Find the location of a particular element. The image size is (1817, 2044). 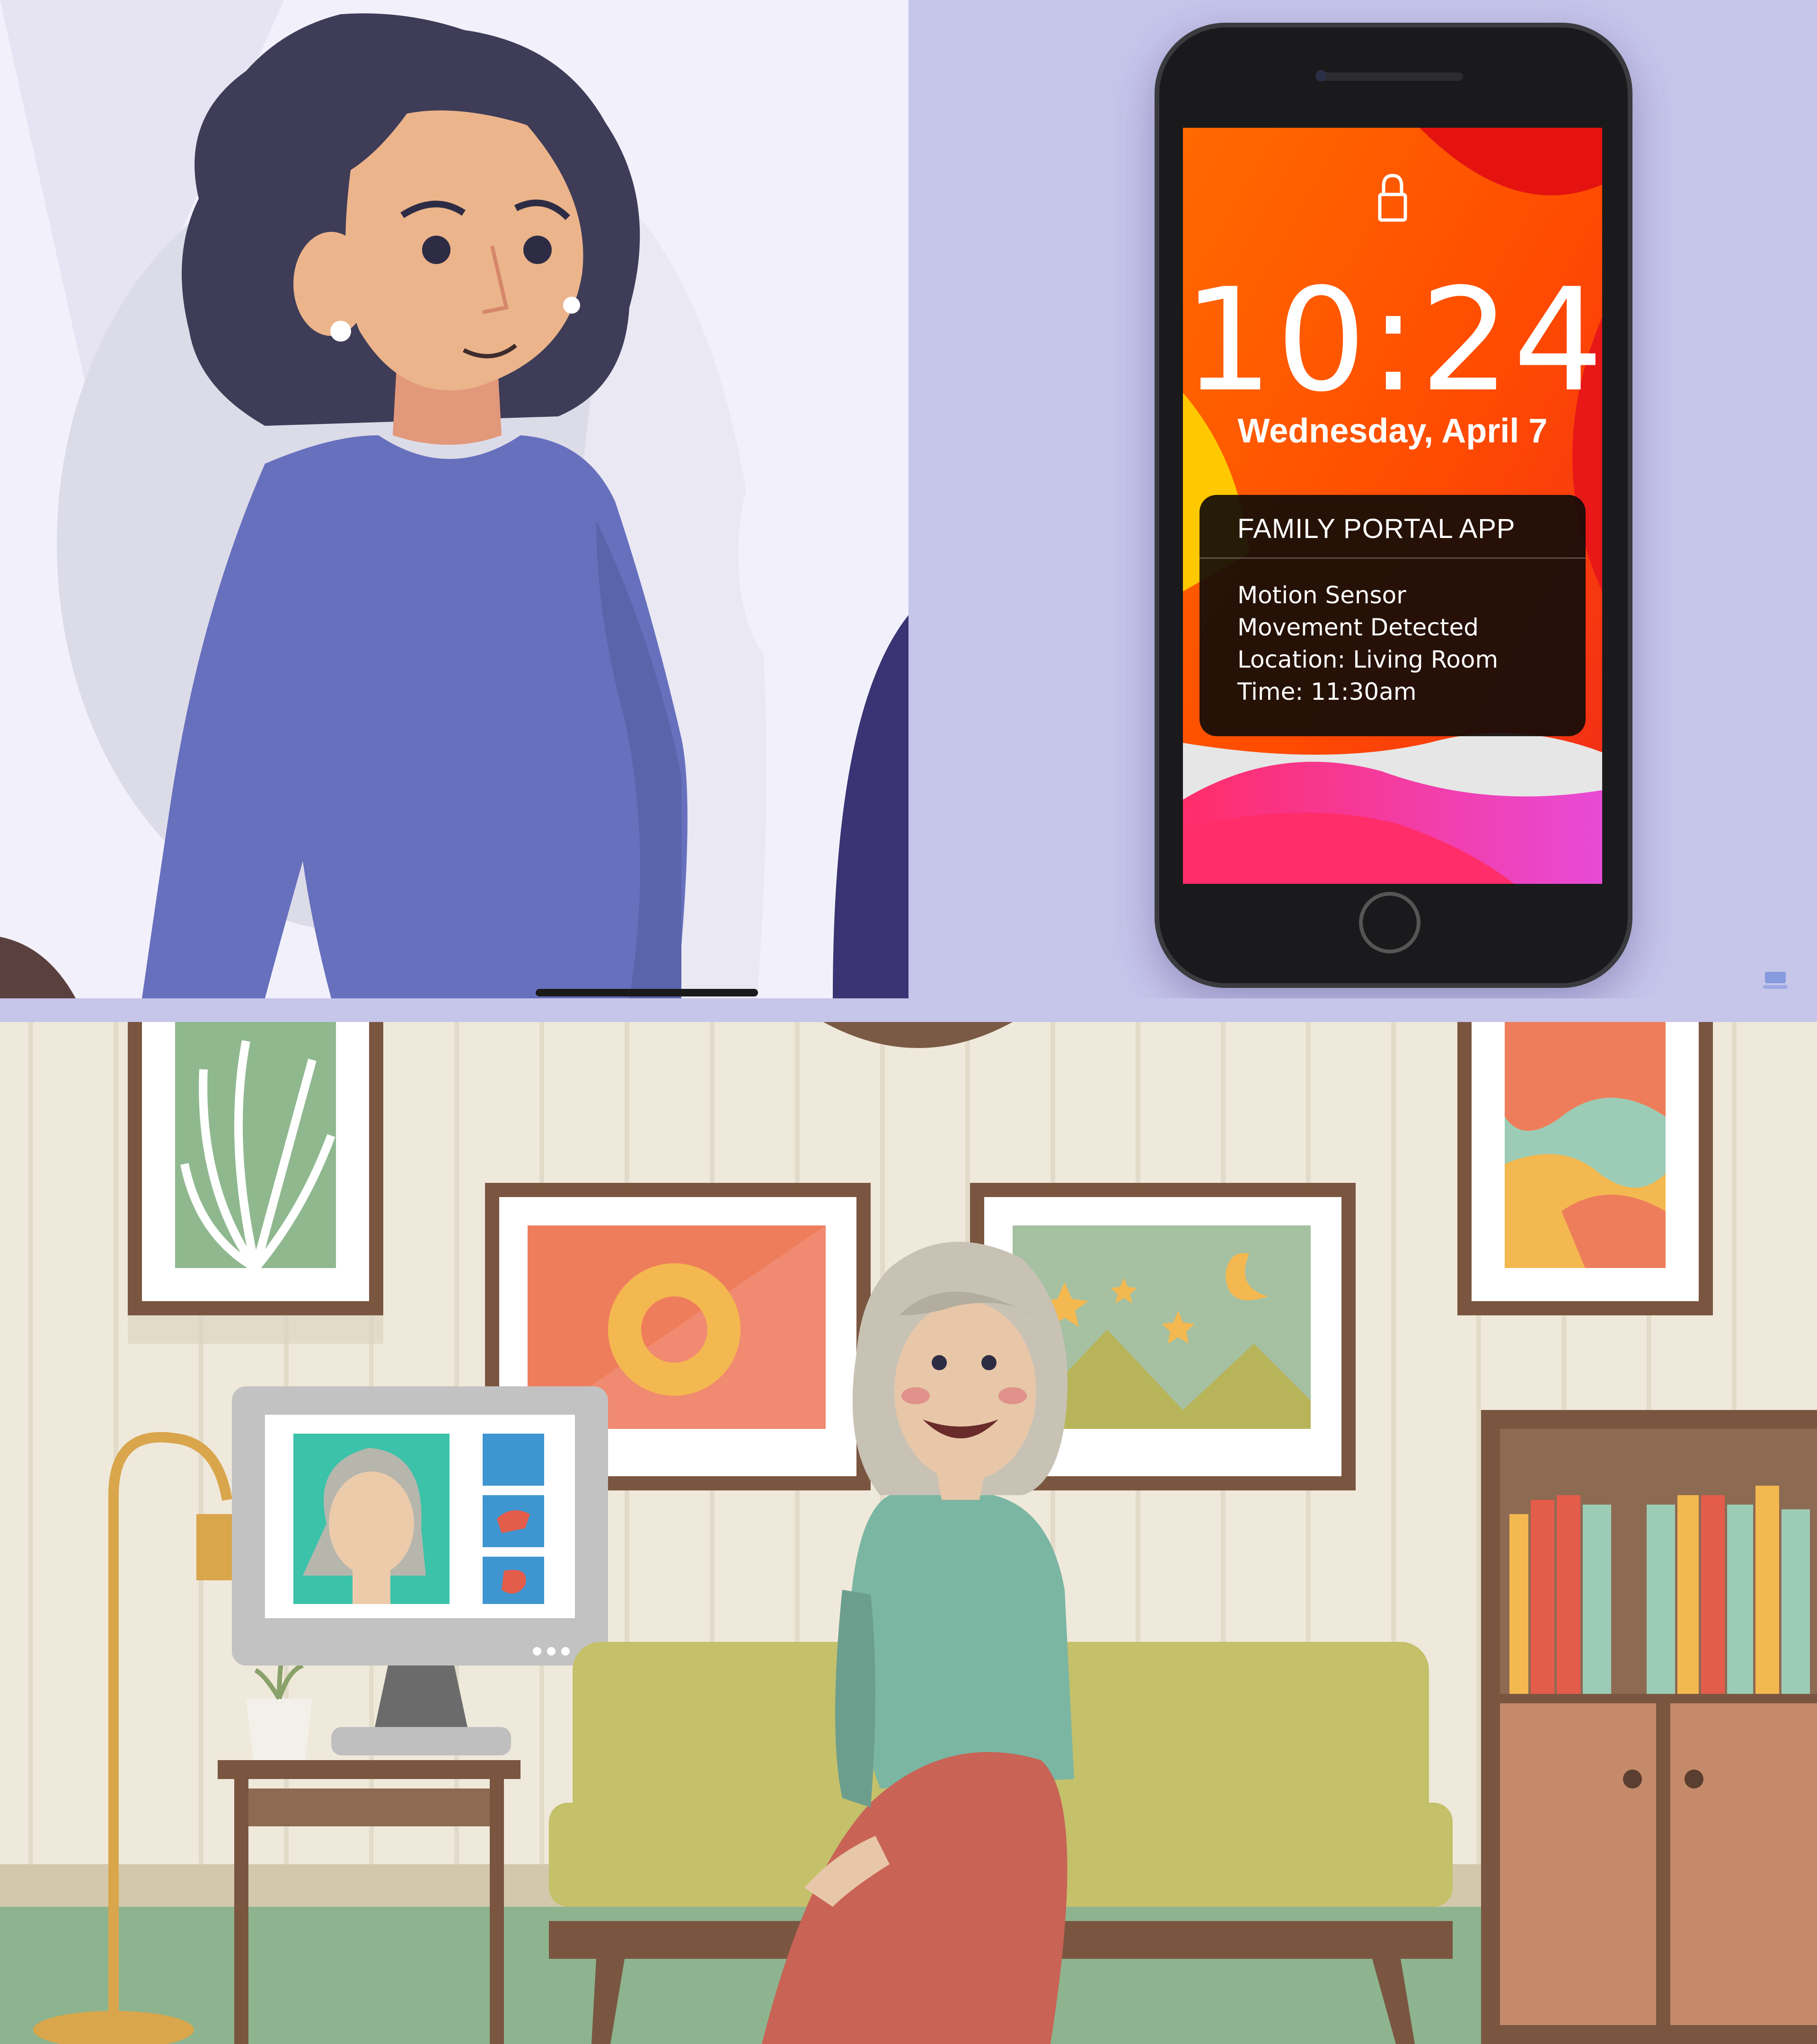

front-camera is located at coordinates (1321, 75).